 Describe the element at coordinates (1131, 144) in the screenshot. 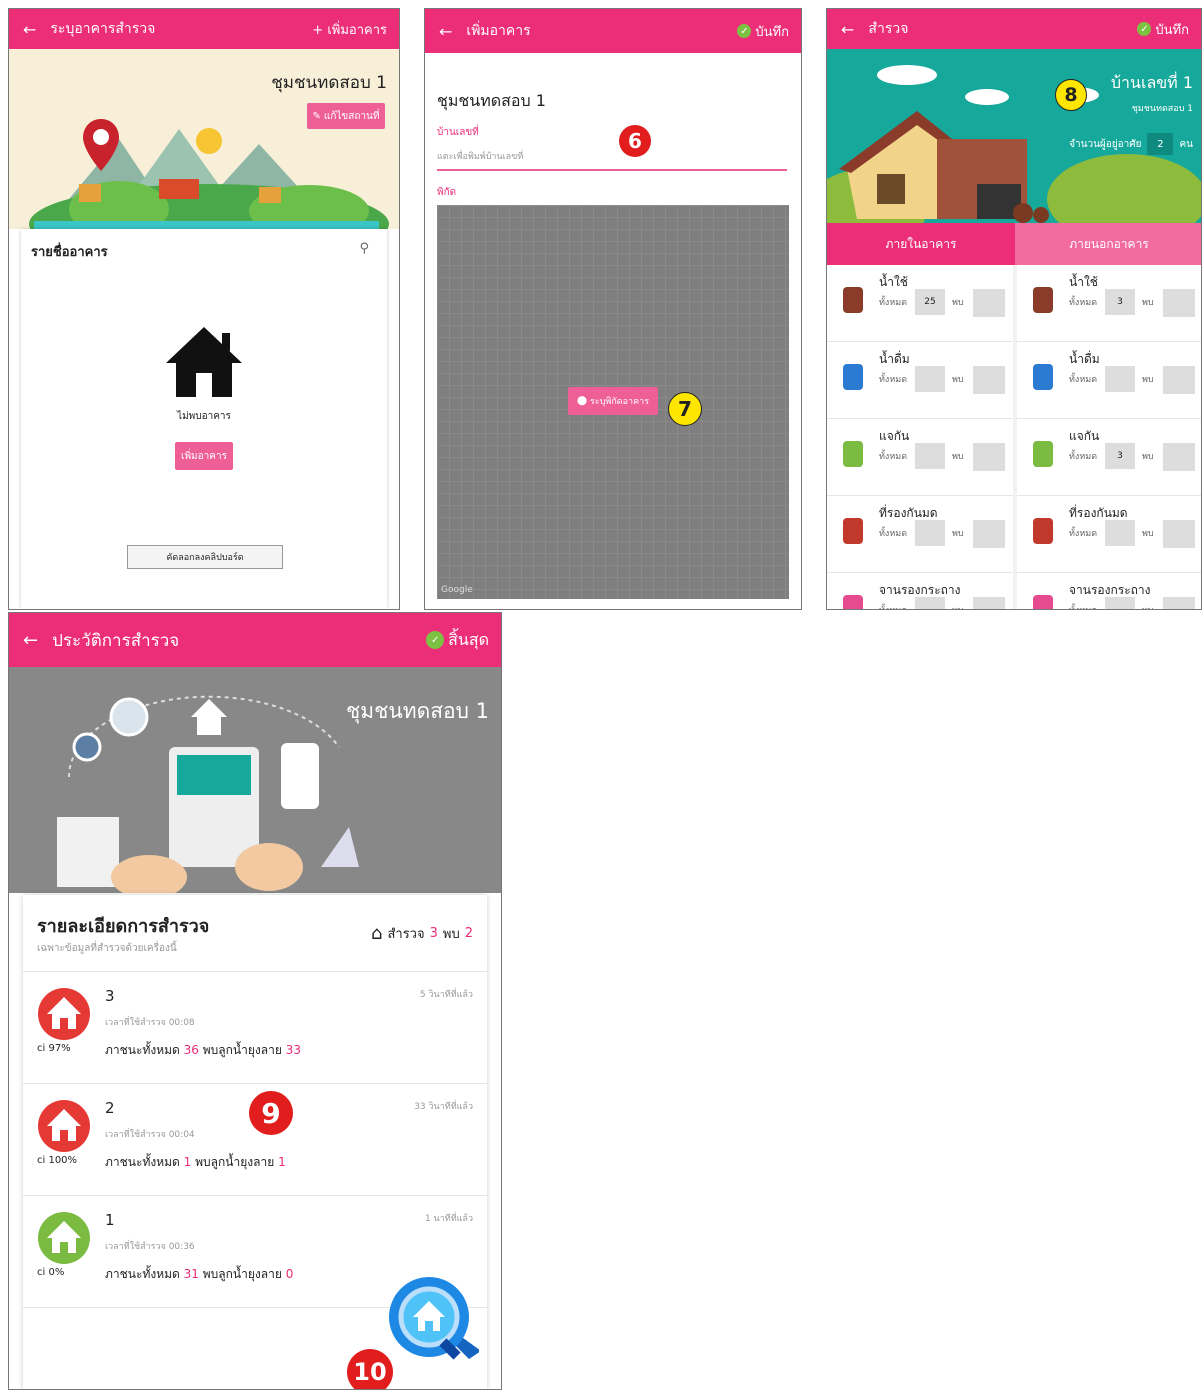

I see `residents-row: จำนวนผู้อยู่อาศัย 2 คน` at that location.